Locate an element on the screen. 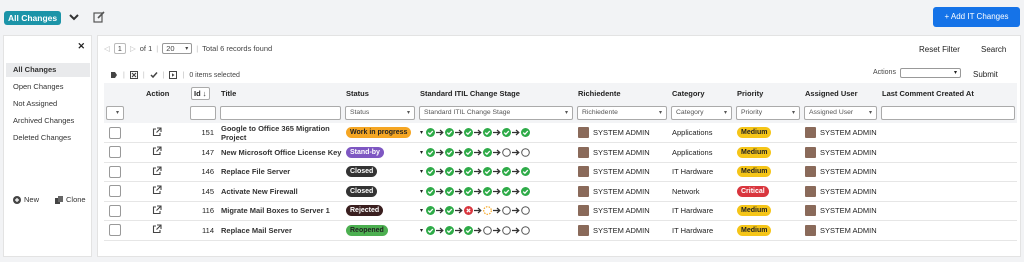 The image size is (1024, 262). column-category: Category is located at coordinates (701, 93).